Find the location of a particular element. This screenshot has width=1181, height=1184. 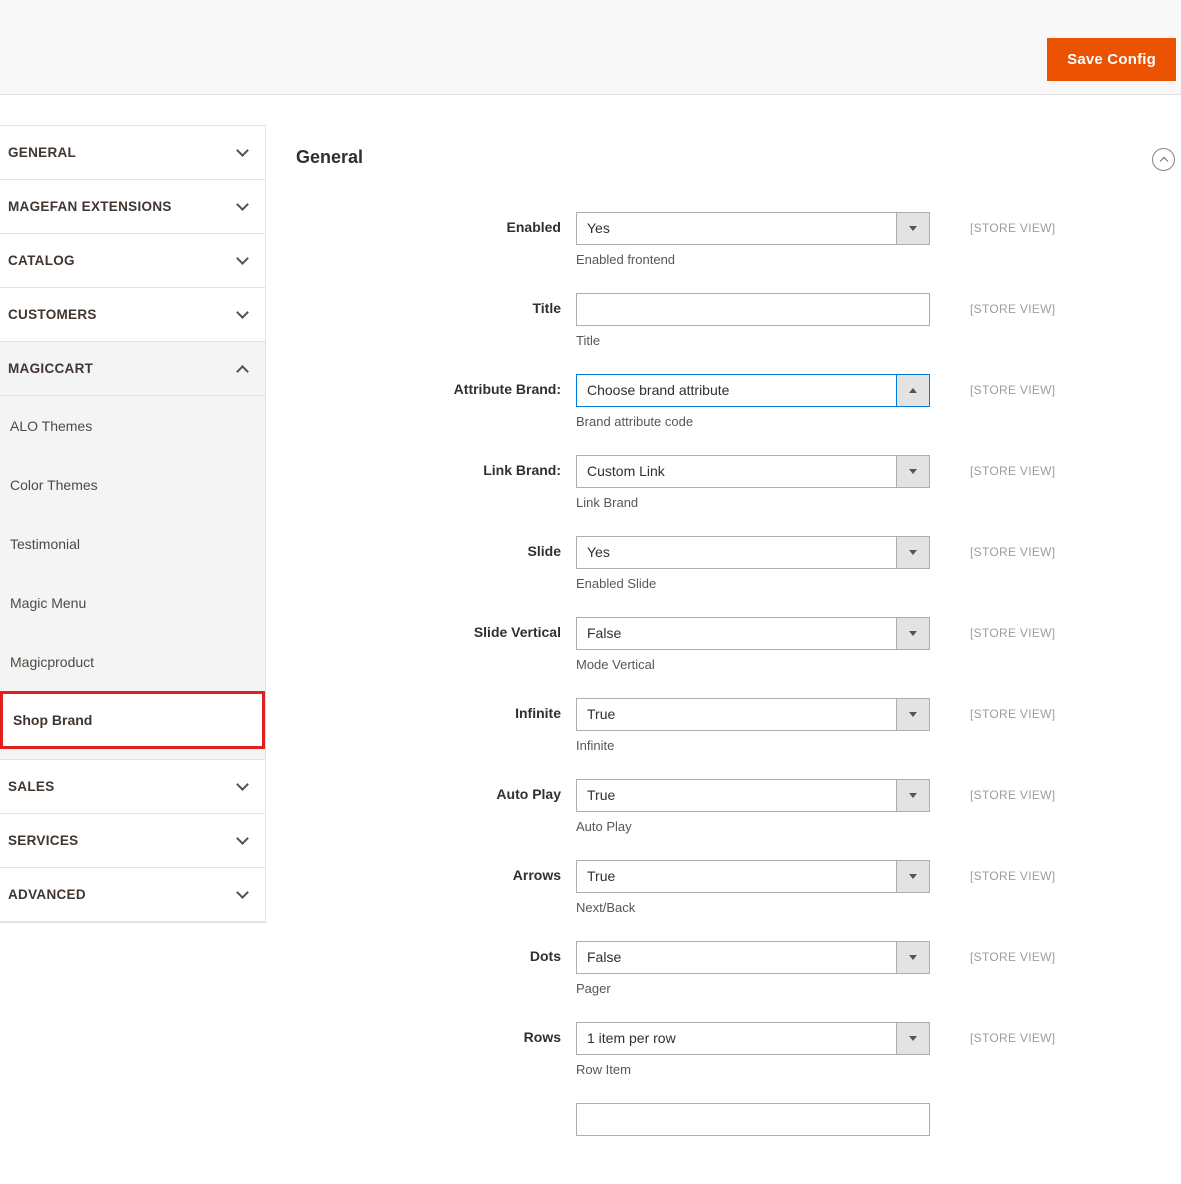

sidebar-section-label: GENERAL is located at coordinates (42, 152).